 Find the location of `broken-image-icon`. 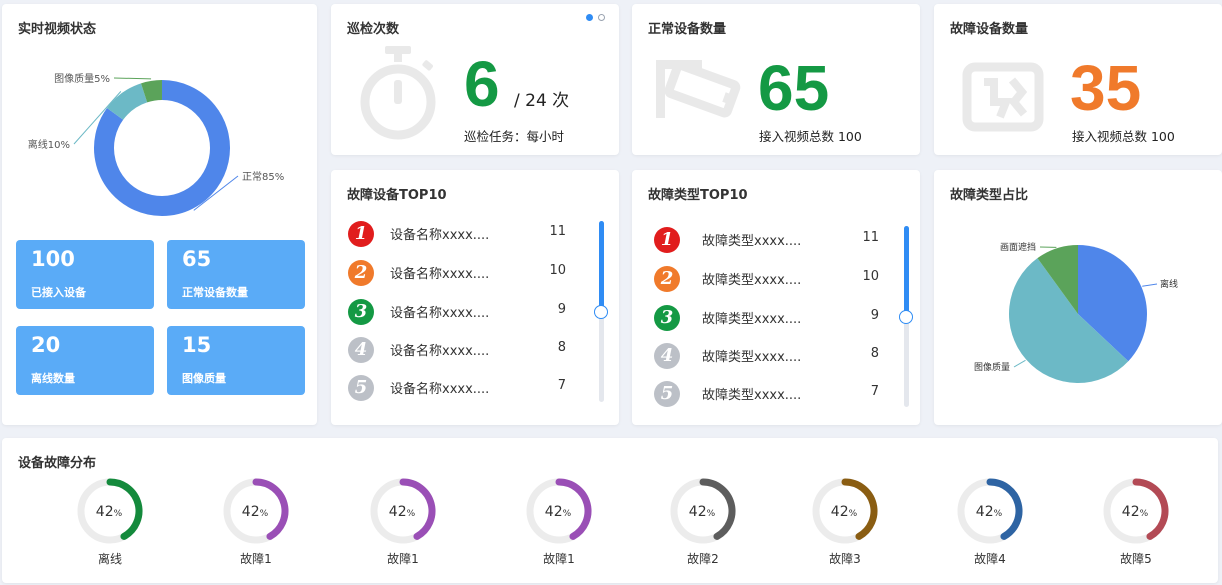

broken-image-icon is located at coordinates (1003, 97).